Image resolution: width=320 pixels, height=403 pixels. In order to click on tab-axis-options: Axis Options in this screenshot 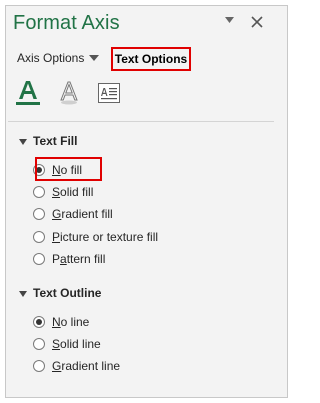, I will do `click(50, 58)`.